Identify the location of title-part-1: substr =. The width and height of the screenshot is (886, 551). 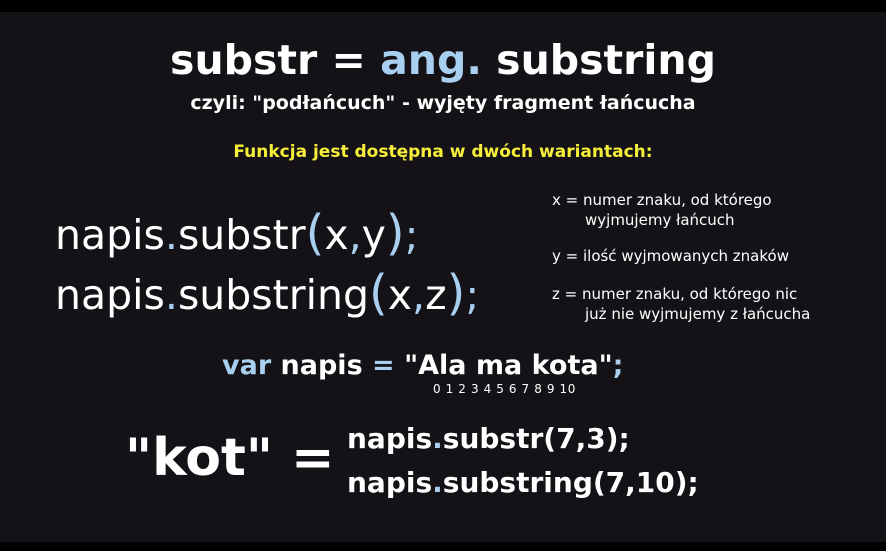
(275, 60).